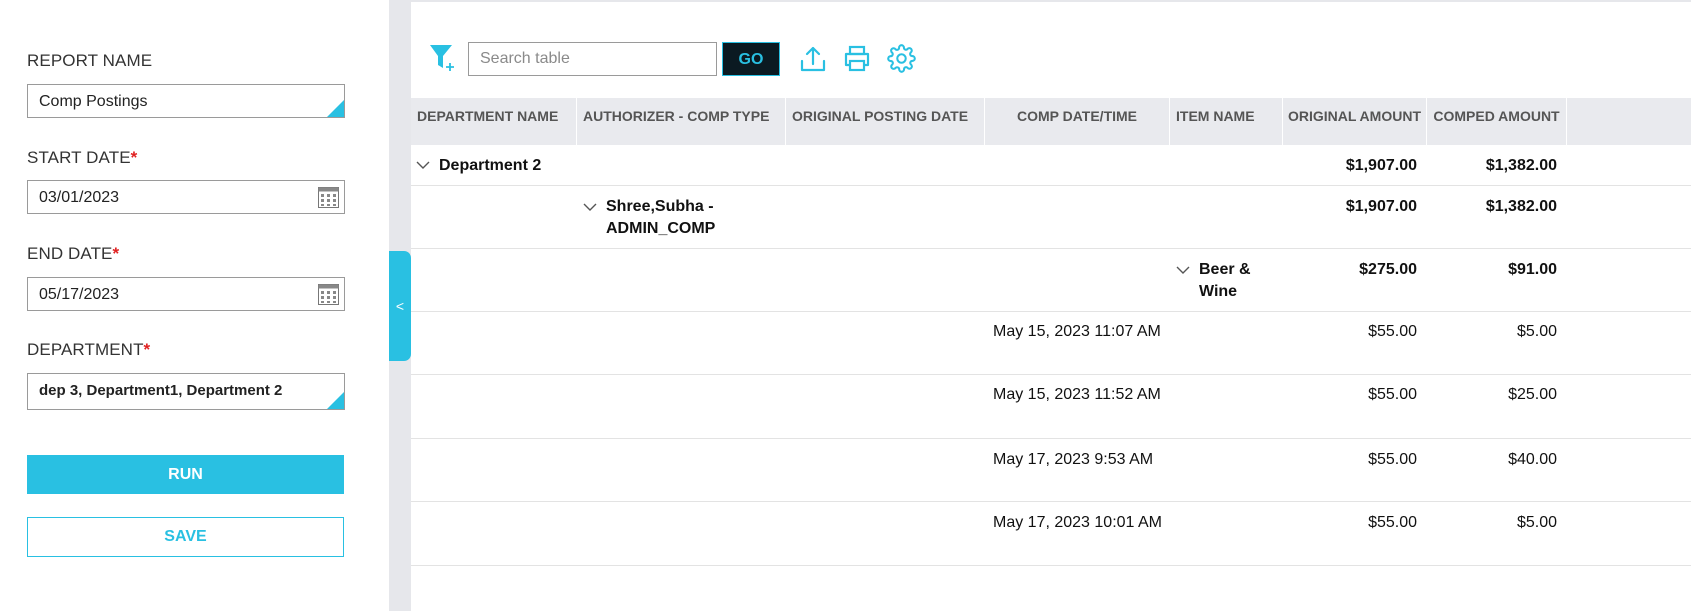 This screenshot has height=611, width=1691. Describe the element at coordinates (73, 253) in the screenshot. I see `end-date-label: END DATE*` at that location.